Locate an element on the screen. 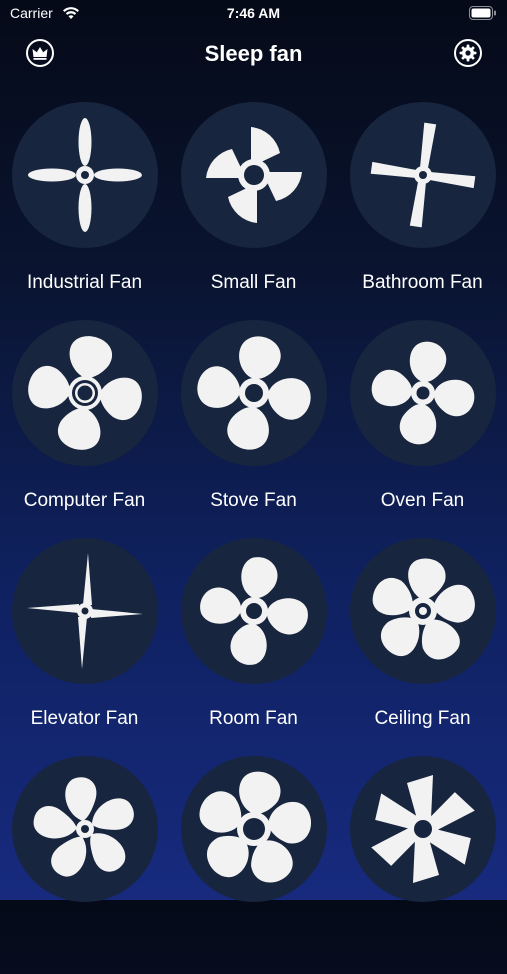 The width and height of the screenshot is (507, 974). settings-button is located at coordinates (468, 53).